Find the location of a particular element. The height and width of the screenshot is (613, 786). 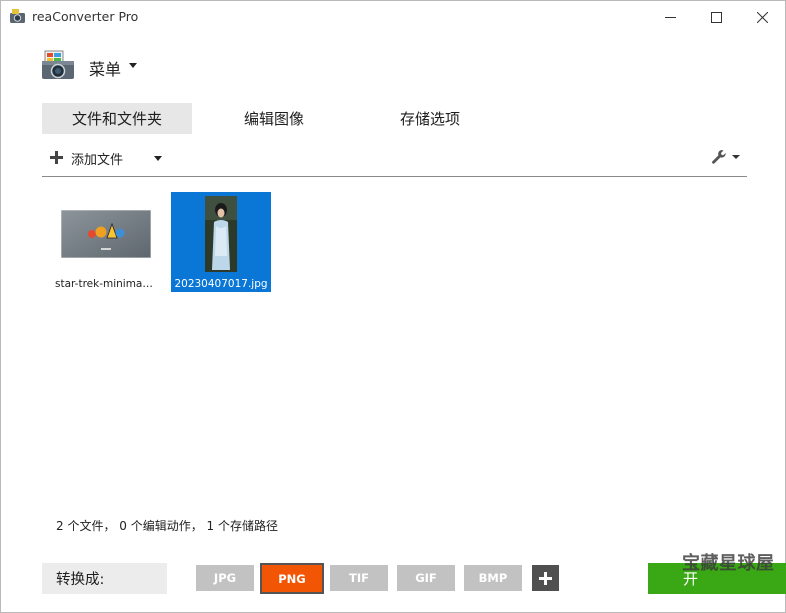

format-tif-button: TIF is located at coordinates (359, 578).